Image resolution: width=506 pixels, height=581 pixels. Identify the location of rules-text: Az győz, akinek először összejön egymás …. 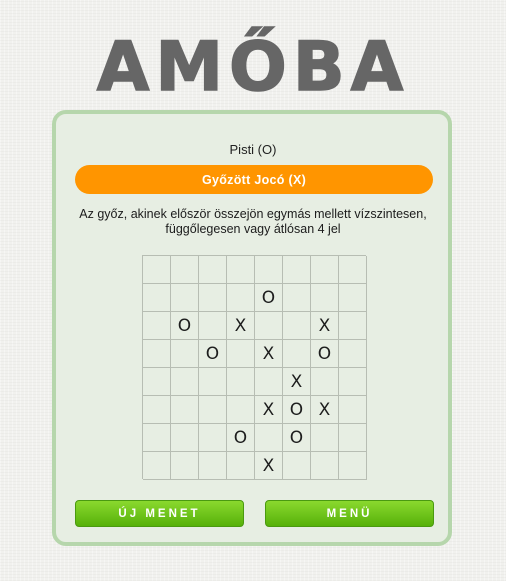
(253, 222).